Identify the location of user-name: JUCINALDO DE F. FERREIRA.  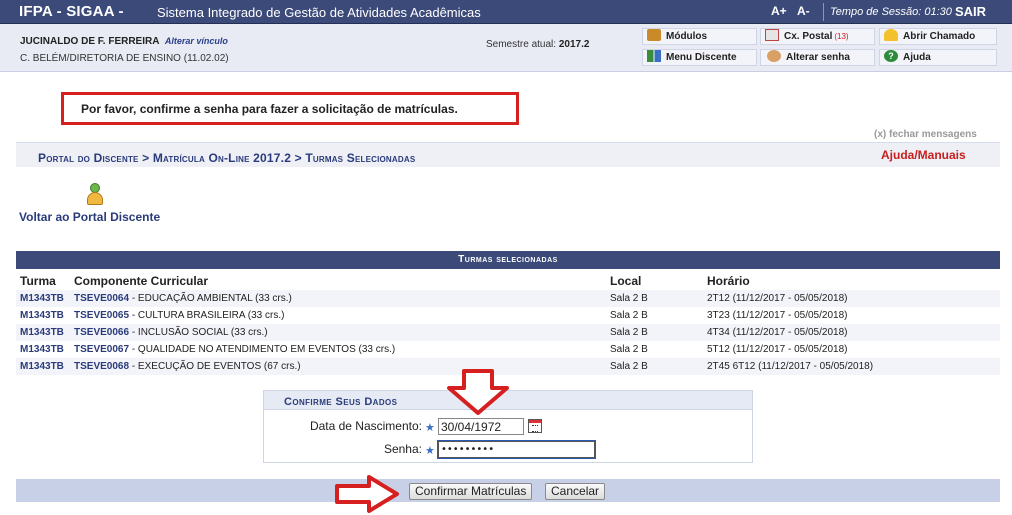
(90, 41).